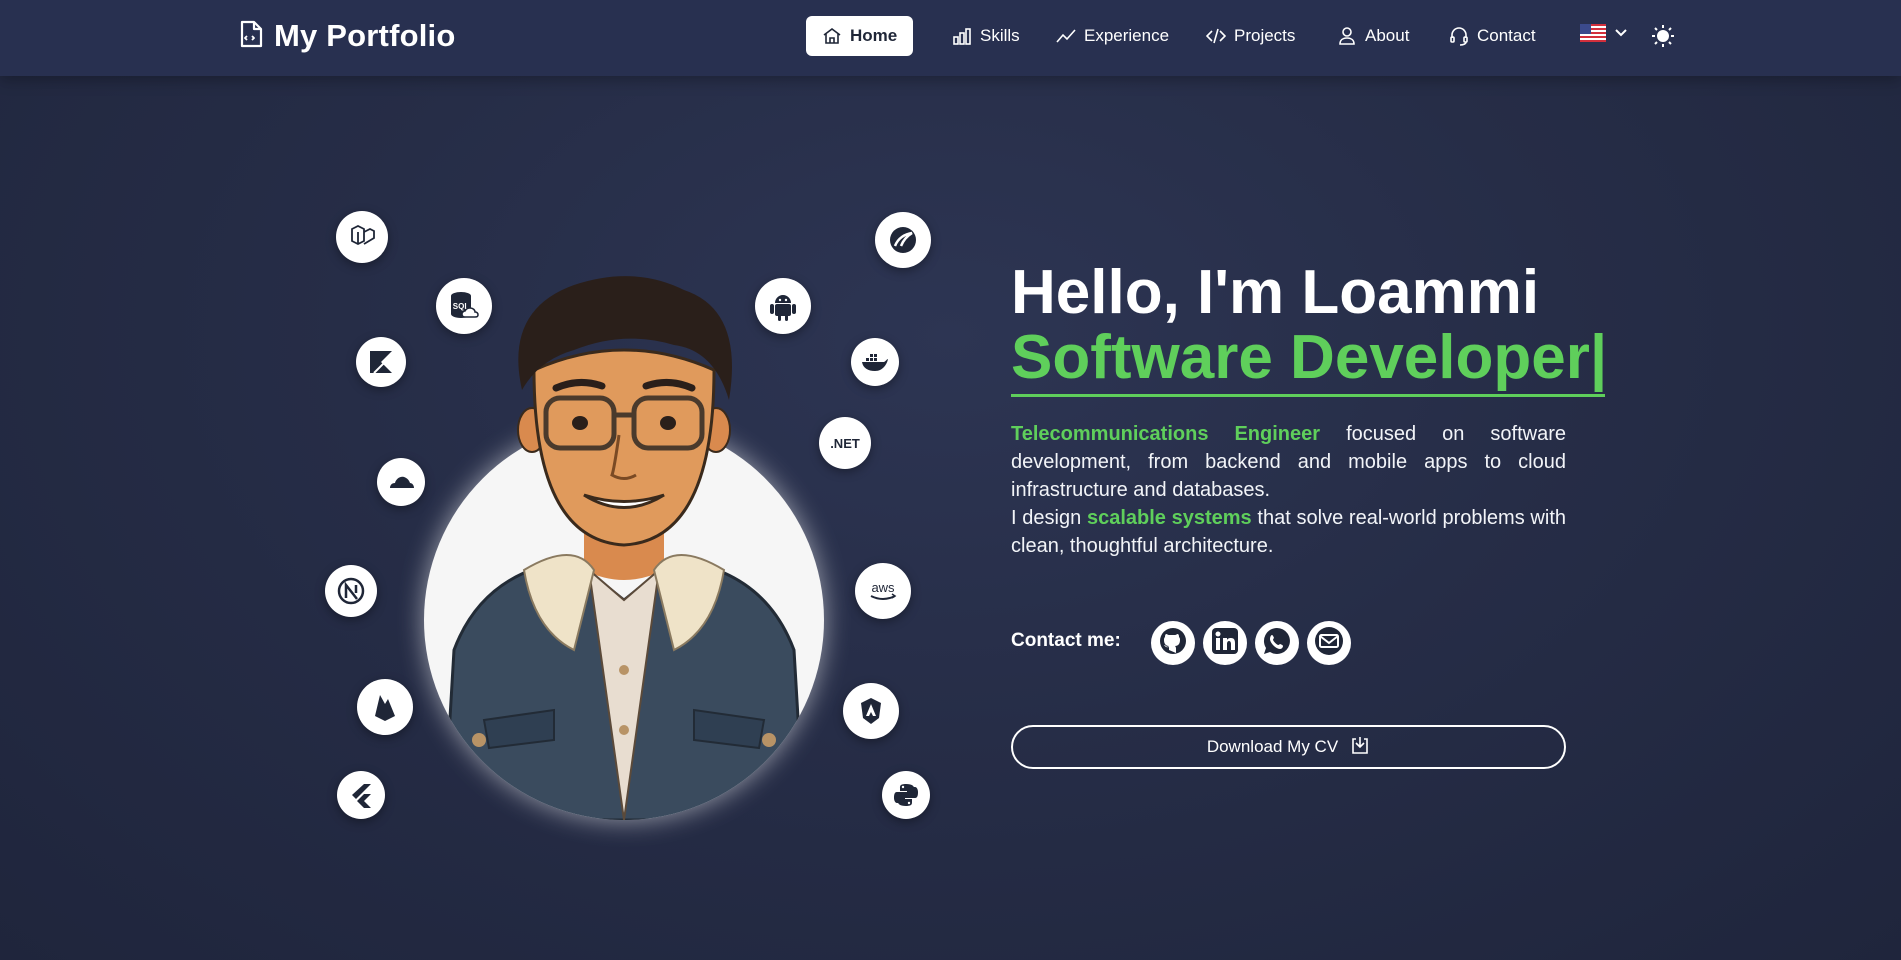  Describe the element at coordinates (1169, 518) in the screenshot. I see `highlight-scalable: scalable systems` at that location.